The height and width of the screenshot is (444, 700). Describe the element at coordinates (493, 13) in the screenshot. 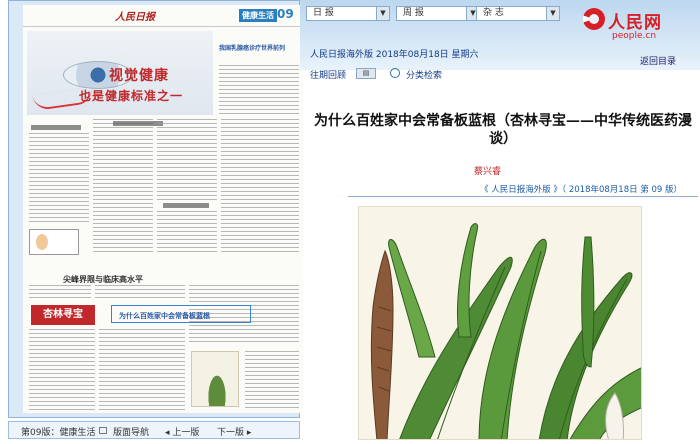

I see `select-magazine-label: 杂 志` at that location.